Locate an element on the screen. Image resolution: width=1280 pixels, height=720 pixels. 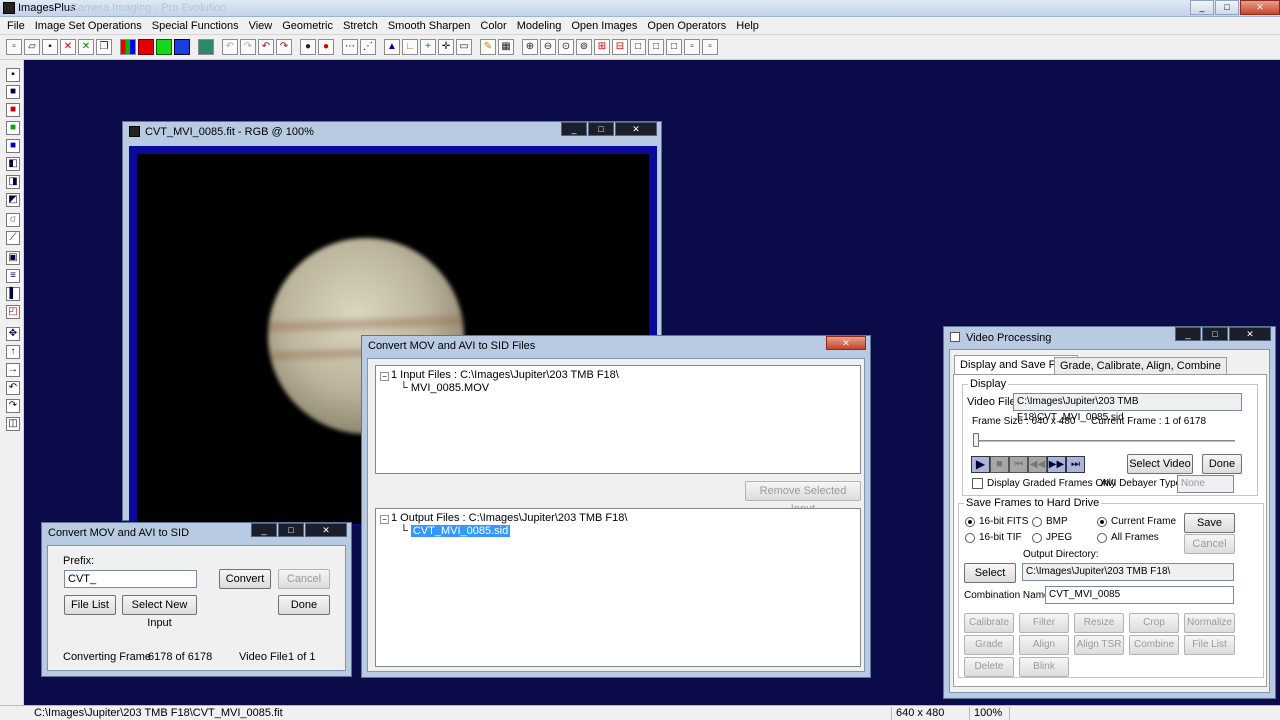
tab-grade-calibrate: Grade, Calibrate, Align, Combine is located at coordinates (1140, 366).